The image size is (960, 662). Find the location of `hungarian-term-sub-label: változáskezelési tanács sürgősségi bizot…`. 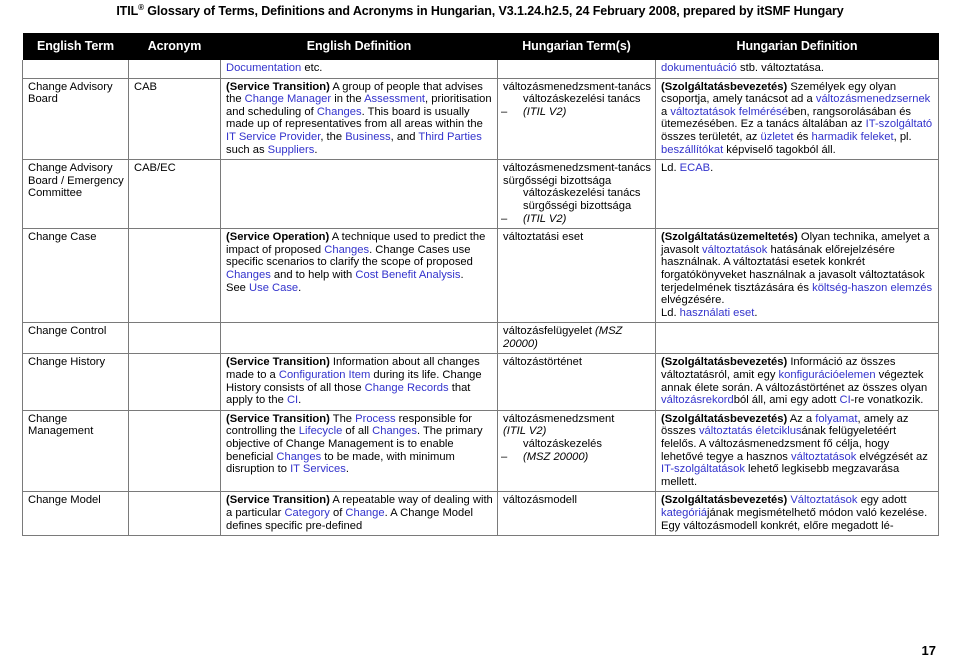

hungarian-term-sub-label: változáskezelési tanács sürgősségi bizot… is located at coordinates (582, 199).